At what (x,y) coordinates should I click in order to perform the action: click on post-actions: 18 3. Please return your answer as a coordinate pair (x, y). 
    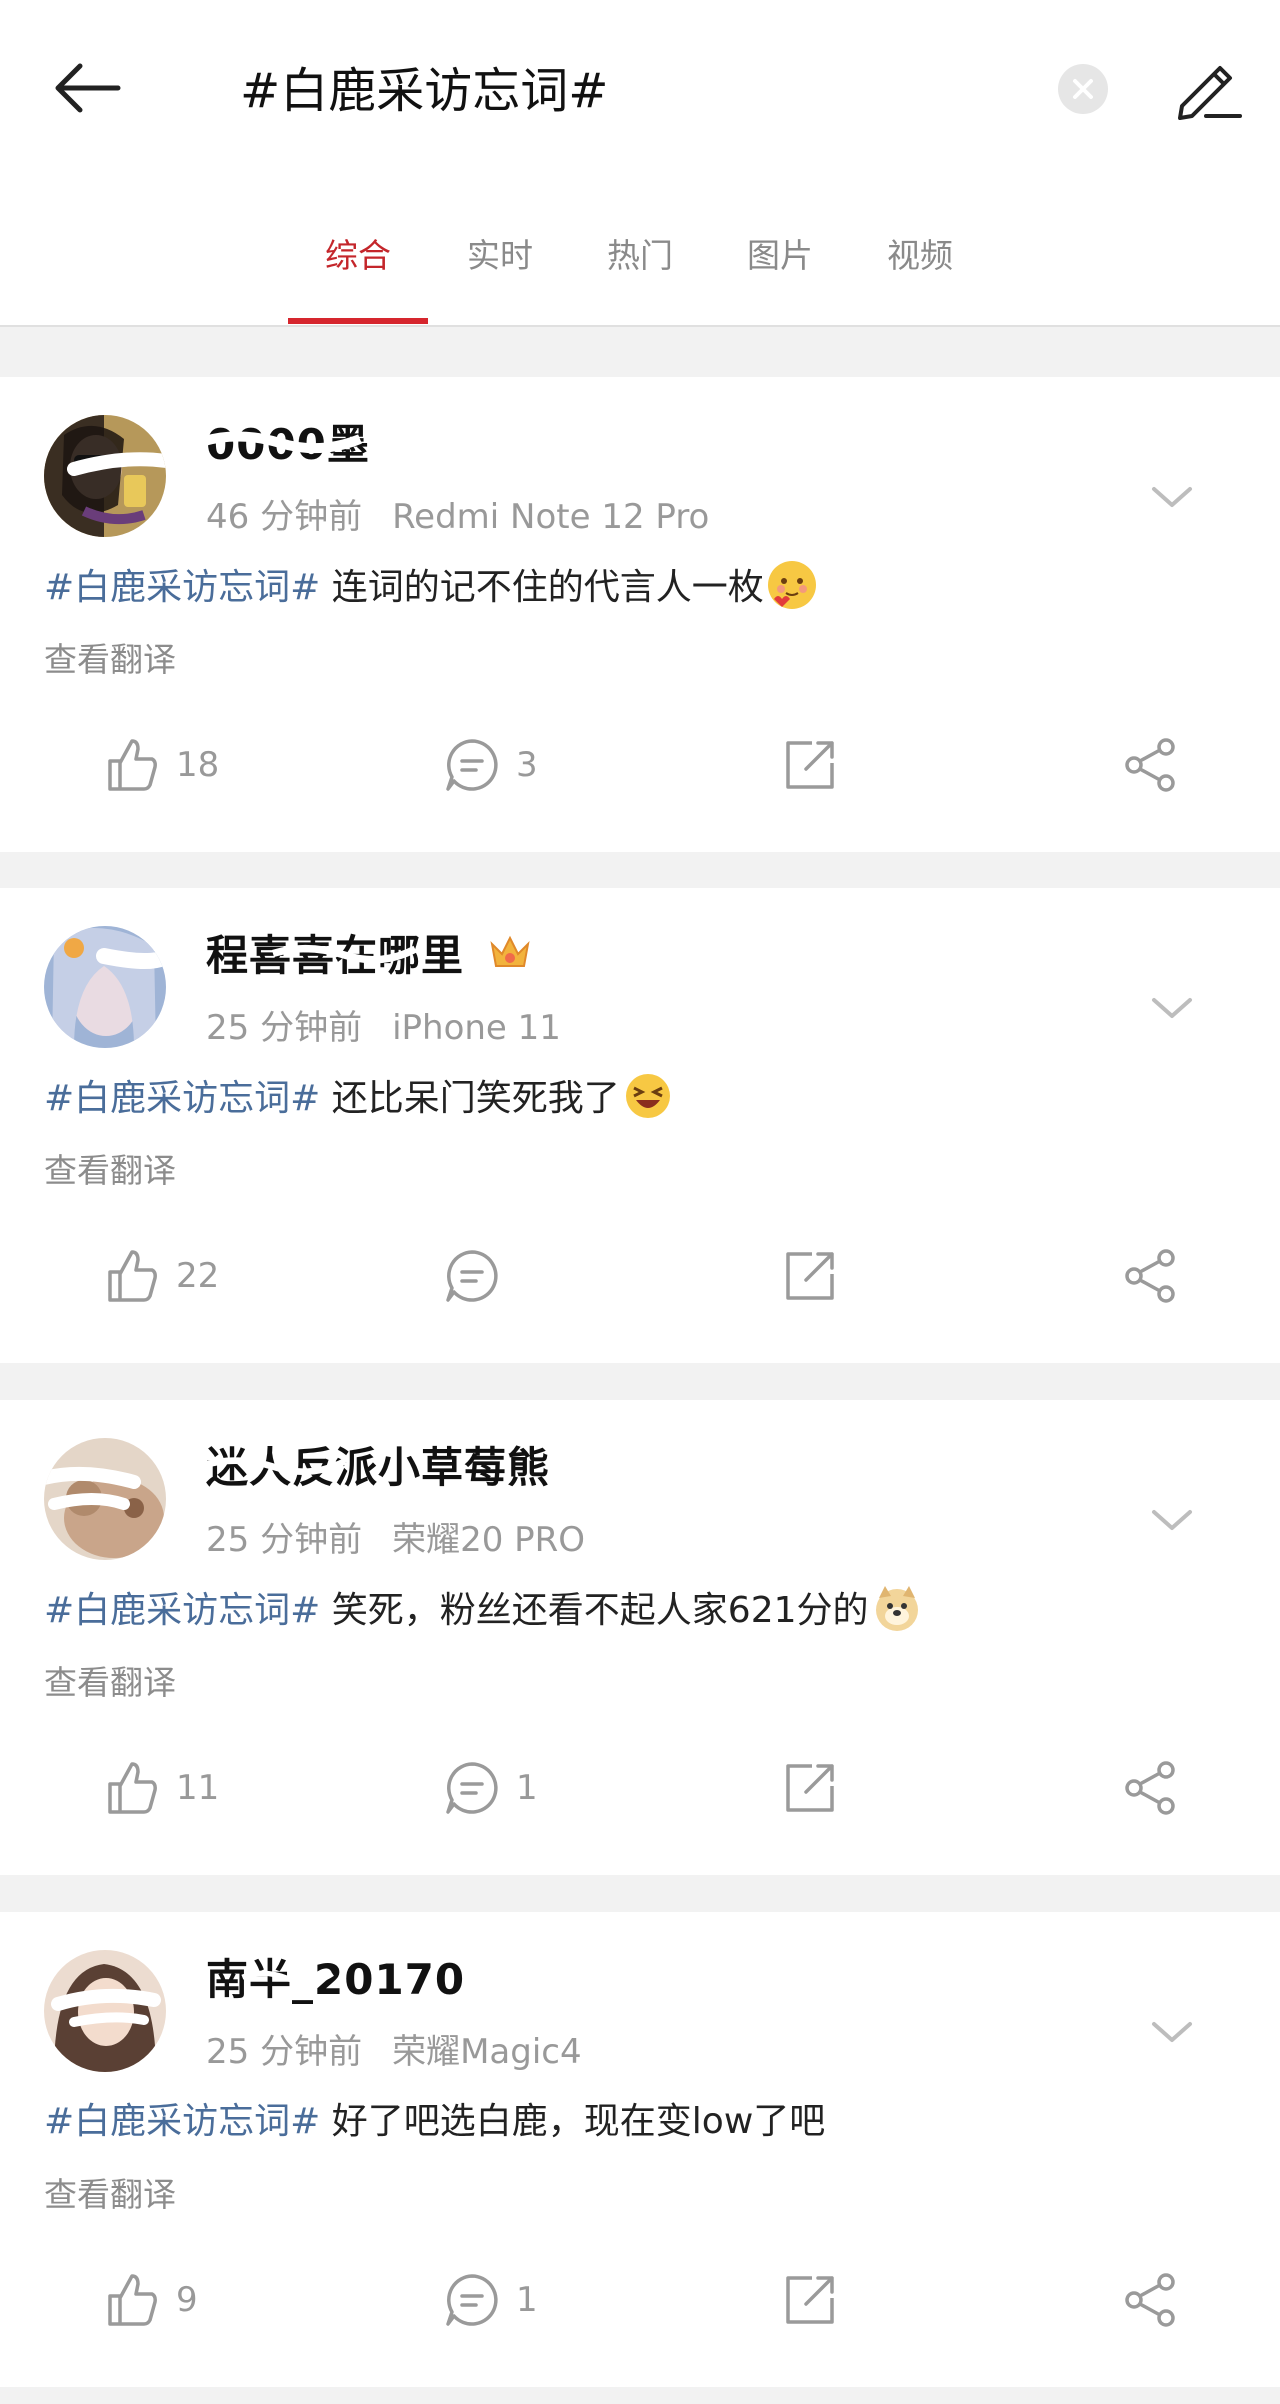
    Looking at the image, I should click on (640, 767).